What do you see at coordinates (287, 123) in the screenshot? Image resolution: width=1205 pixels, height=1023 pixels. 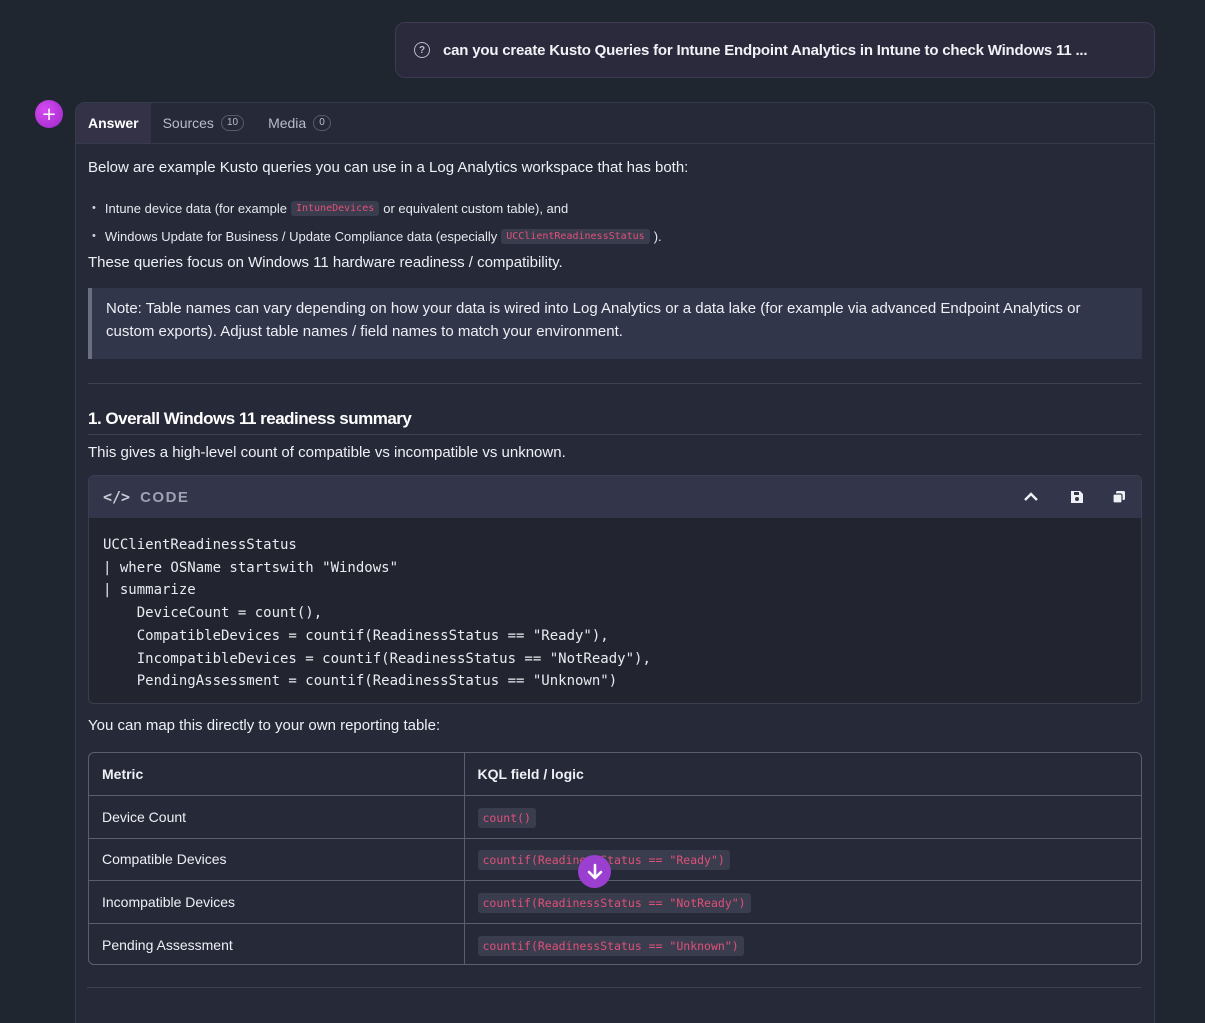 I see `tab-media-label: Media` at bounding box center [287, 123].